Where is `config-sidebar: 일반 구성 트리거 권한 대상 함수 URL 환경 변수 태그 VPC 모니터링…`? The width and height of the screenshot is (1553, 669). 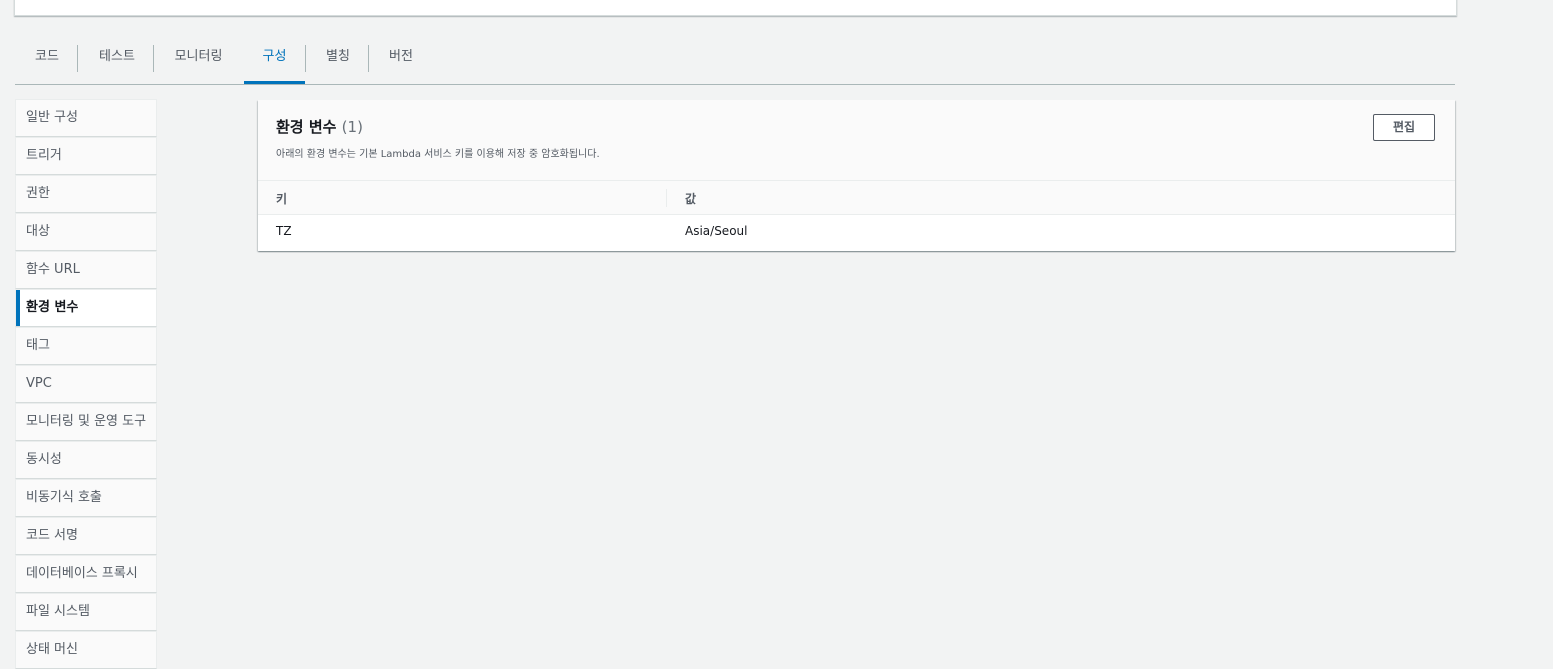
config-sidebar: 일반 구성 트리거 권한 대상 함수 URL 환경 변수 태그 VPC 모니터링… is located at coordinates (86, 384).